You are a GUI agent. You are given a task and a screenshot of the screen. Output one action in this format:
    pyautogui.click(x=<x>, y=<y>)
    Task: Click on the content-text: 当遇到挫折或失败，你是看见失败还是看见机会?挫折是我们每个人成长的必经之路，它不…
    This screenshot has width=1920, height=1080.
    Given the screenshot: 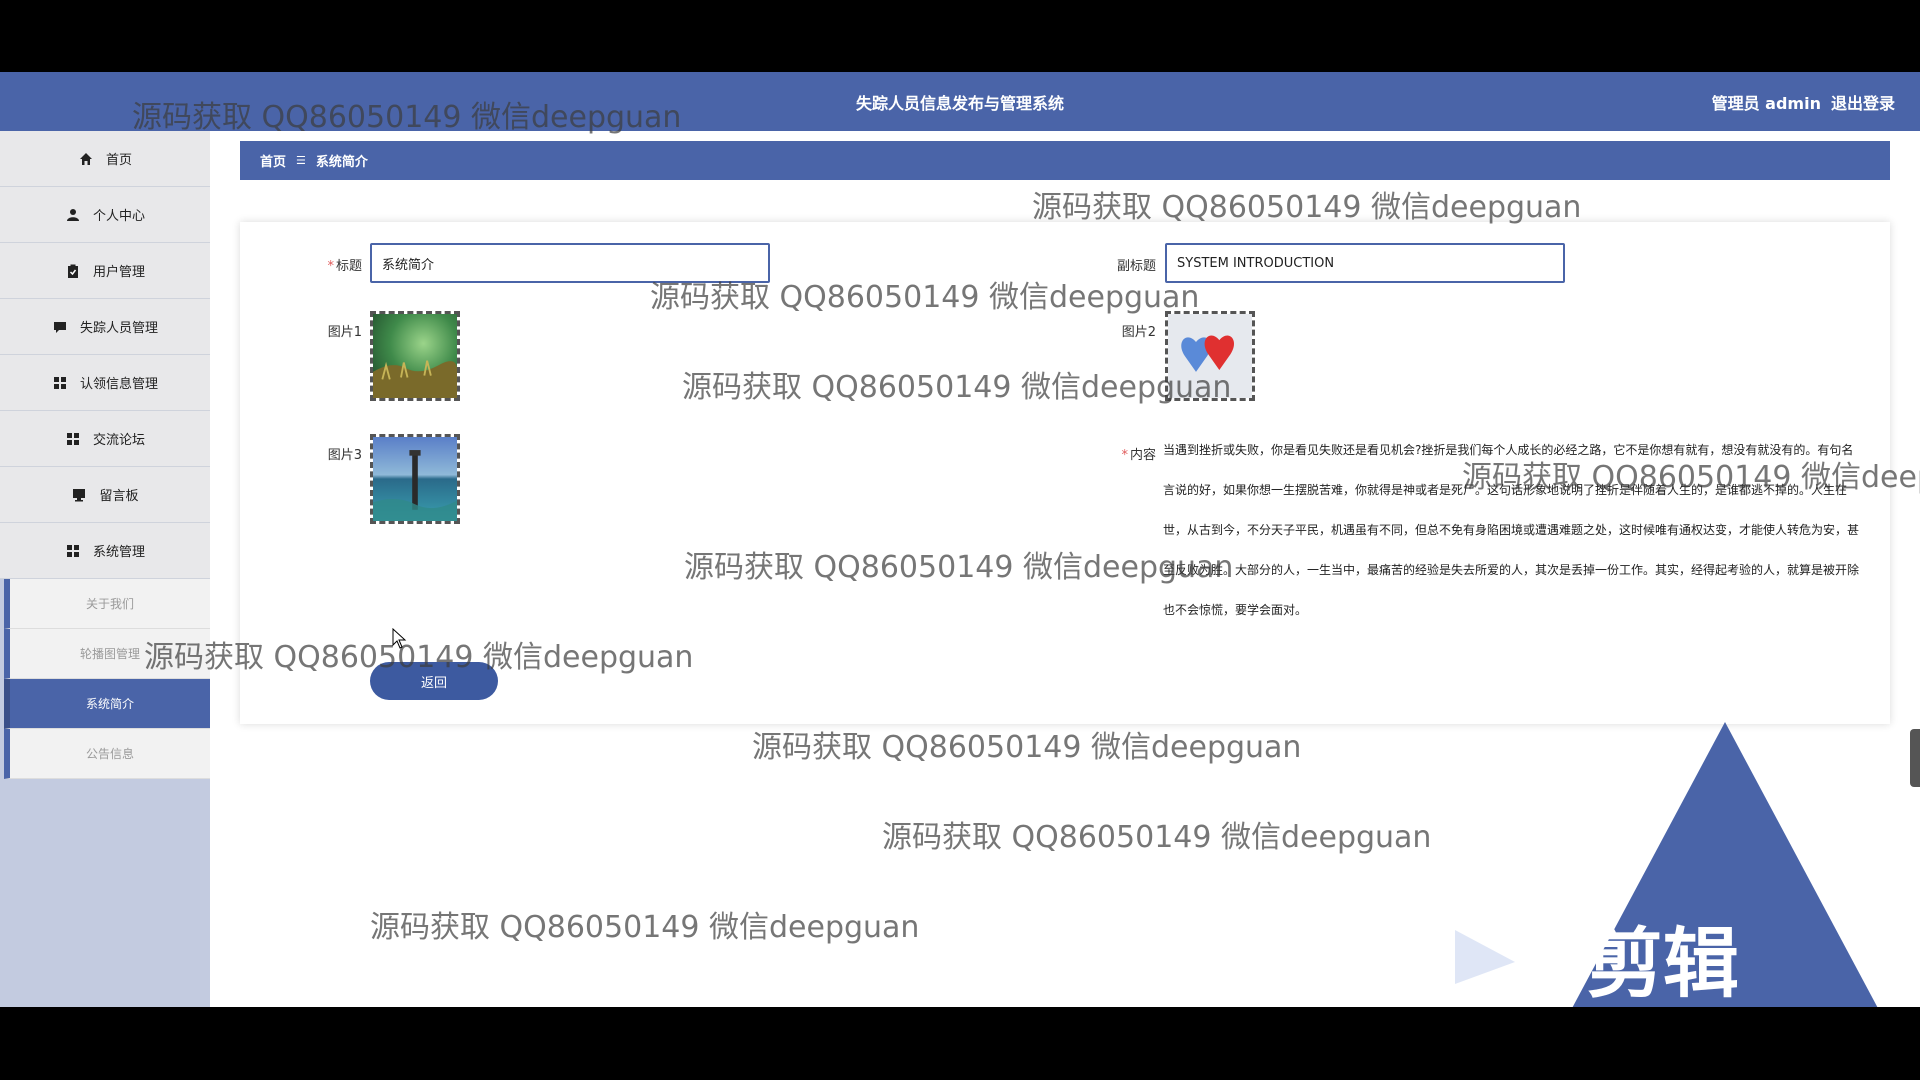 What is the action you would take?
    pyautogui.click(x=1511, y=530)
    